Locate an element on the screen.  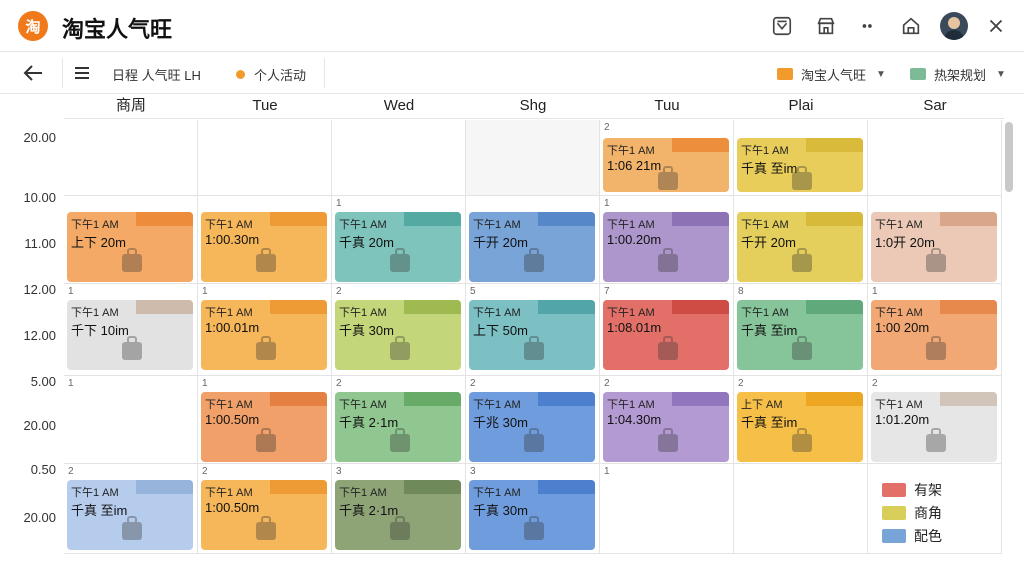
event-card: 下午1 AM 1:00 20m is located at coordinates (934, 335).